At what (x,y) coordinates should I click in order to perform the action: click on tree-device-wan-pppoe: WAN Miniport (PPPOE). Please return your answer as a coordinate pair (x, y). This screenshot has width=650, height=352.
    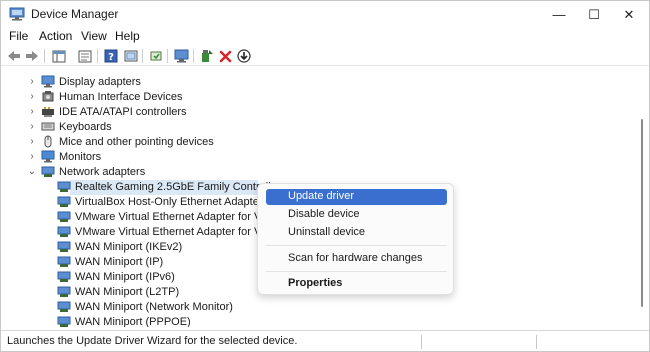
    Looking at the image, I should click on (319, 321).